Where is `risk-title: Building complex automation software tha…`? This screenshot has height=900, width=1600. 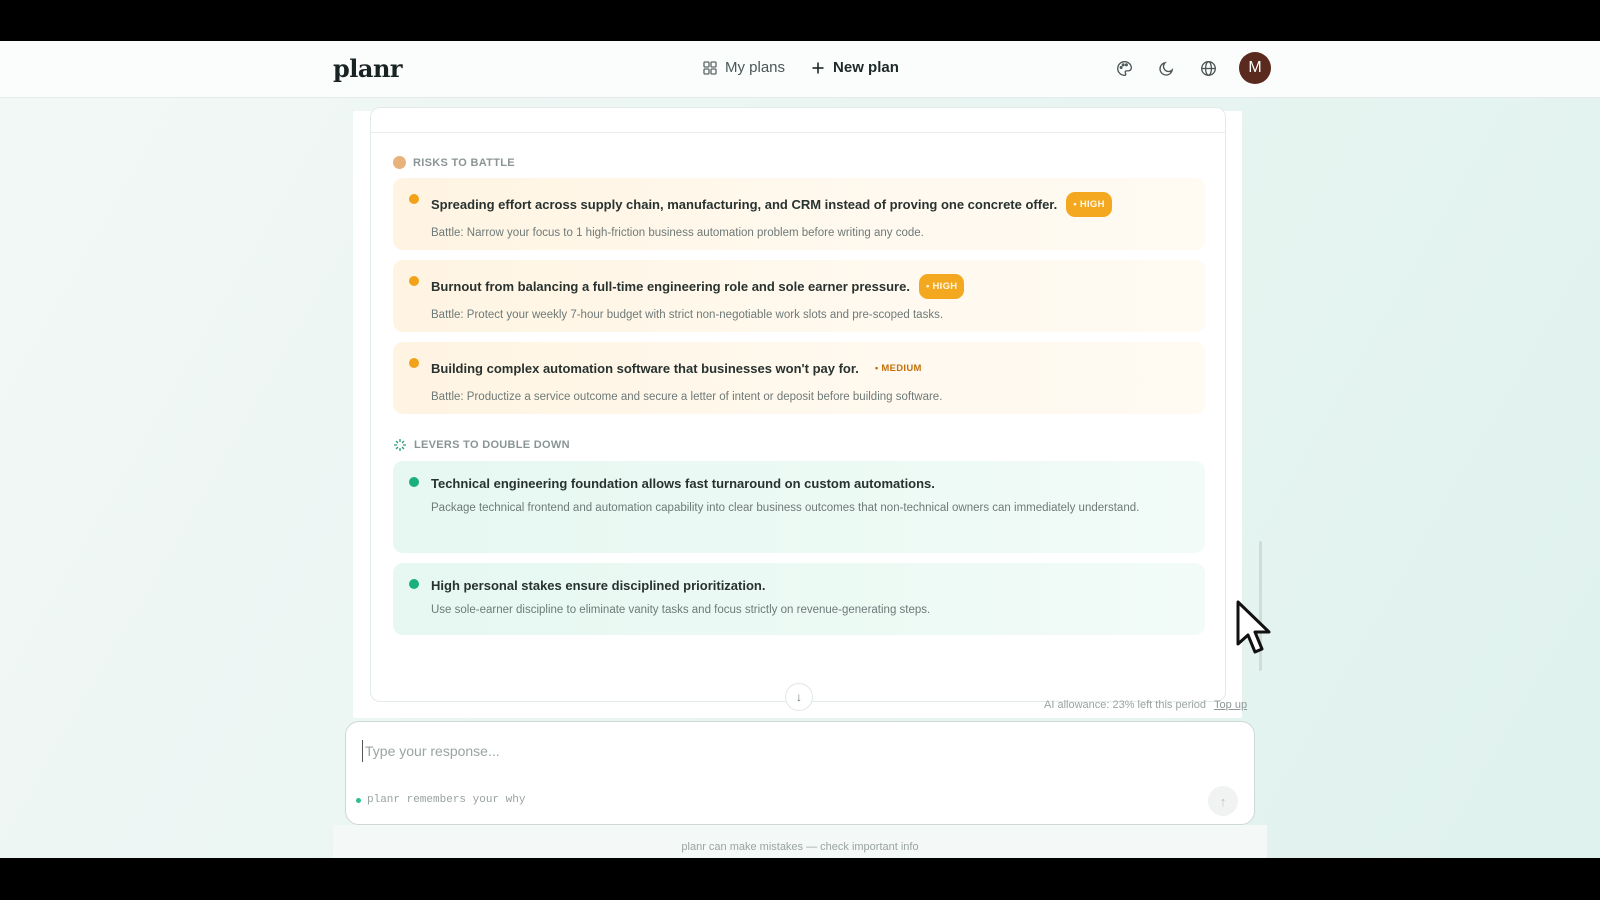 risk-title: Building complex automation software tha… is located at coordinates (645, 368).